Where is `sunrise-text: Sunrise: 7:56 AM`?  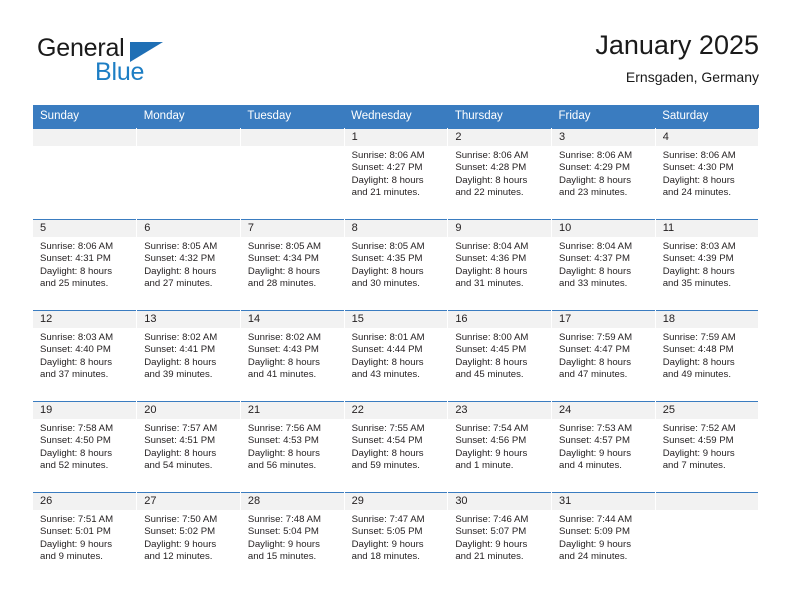
sunrise-text: Sunrise: 7:56 AM is located at coordinates (284, 428).